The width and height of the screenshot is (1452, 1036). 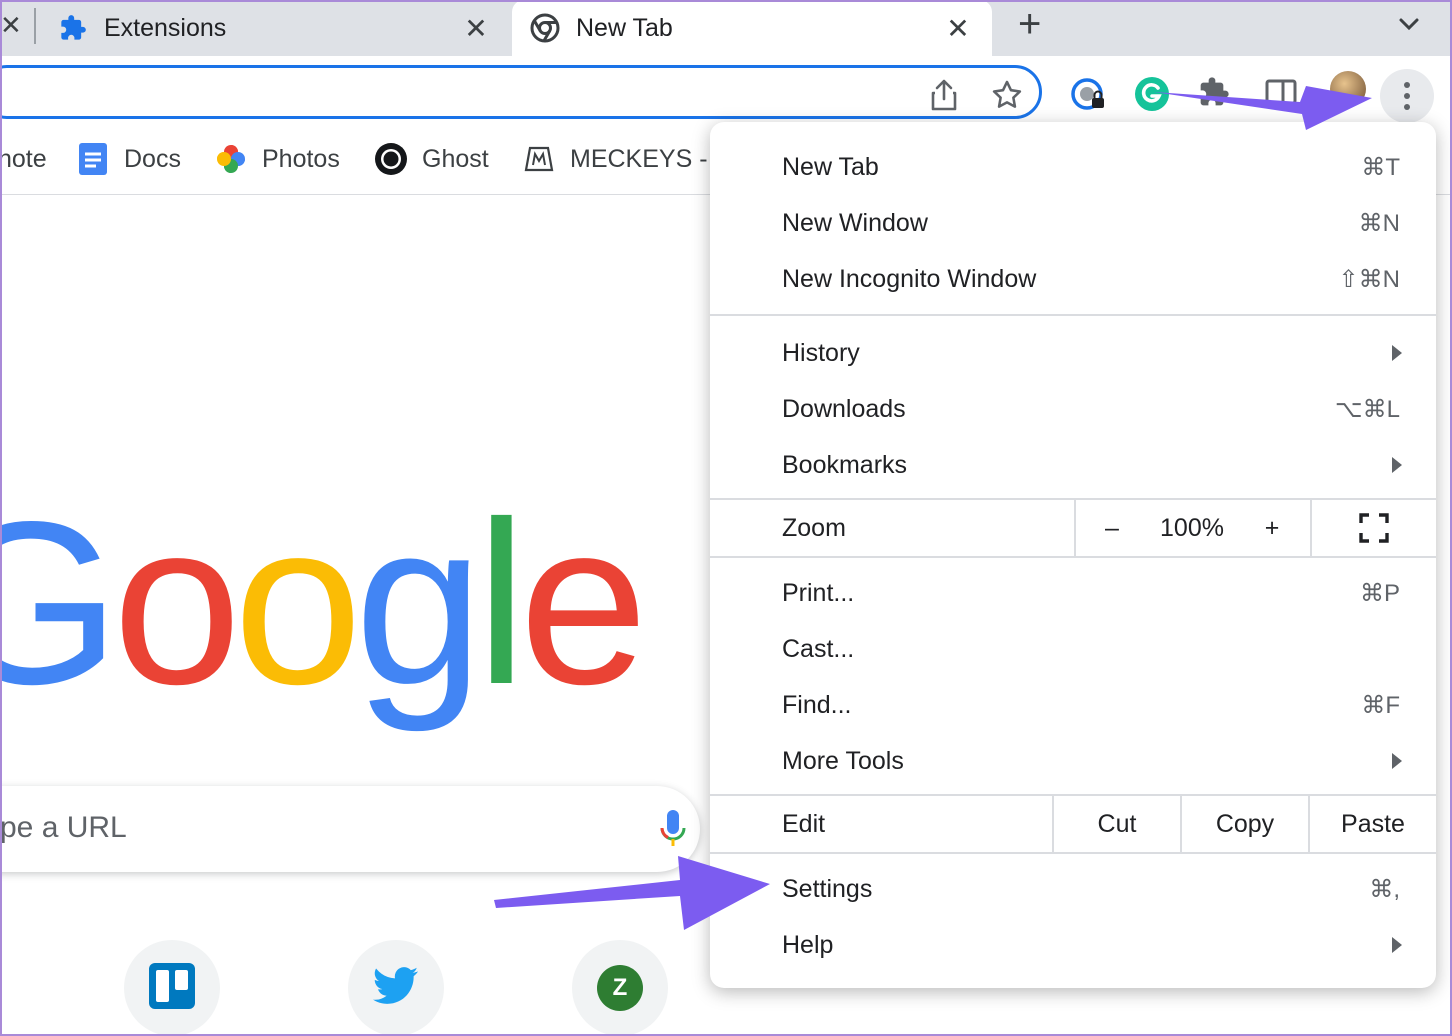 I want to click on shortcut-trello, so click(x=172, y=988).